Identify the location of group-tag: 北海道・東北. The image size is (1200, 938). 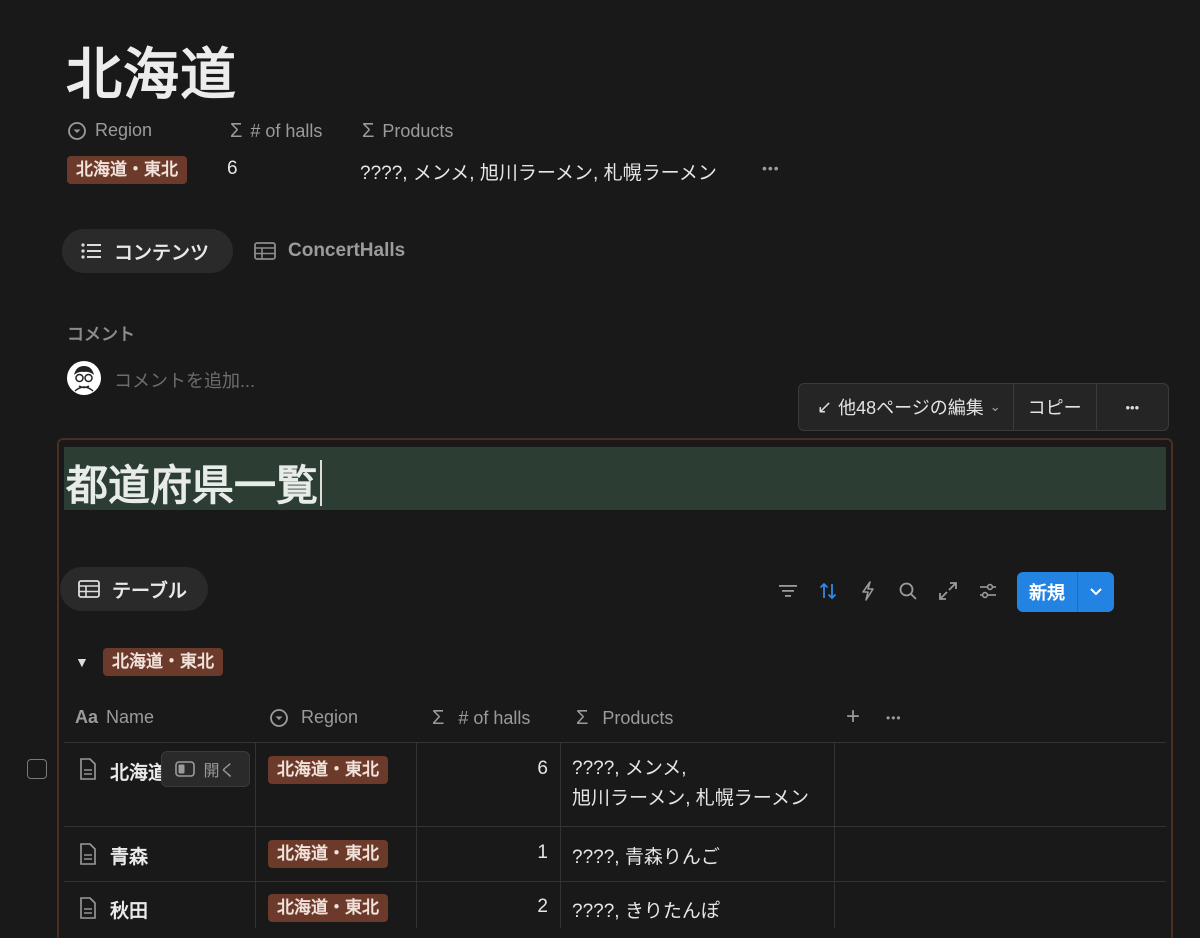
(163, 662).